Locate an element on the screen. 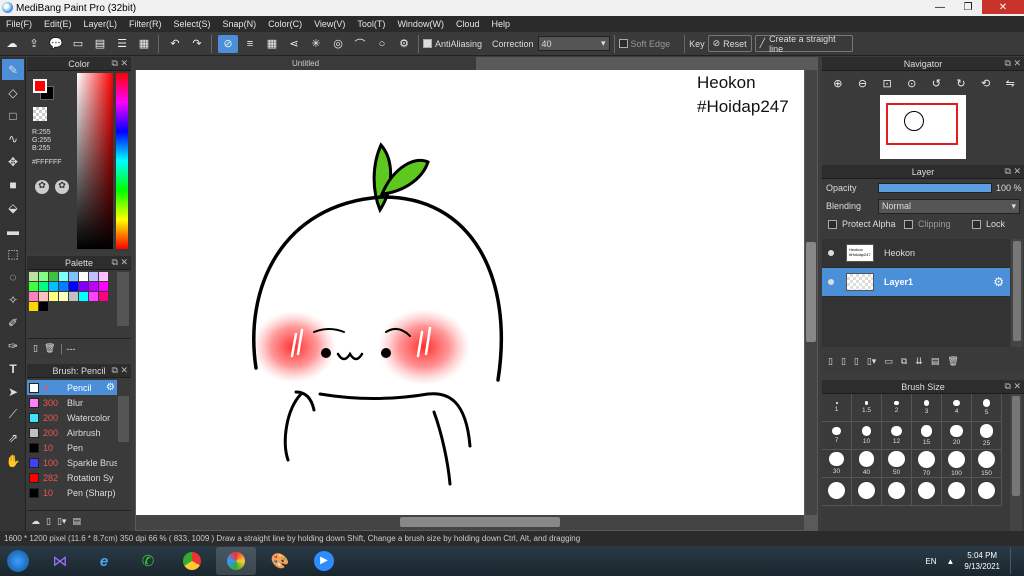 This screenshot has height=576, width=1024. eraser-tool-icon: ◇ is located at coordinates (13, 92).